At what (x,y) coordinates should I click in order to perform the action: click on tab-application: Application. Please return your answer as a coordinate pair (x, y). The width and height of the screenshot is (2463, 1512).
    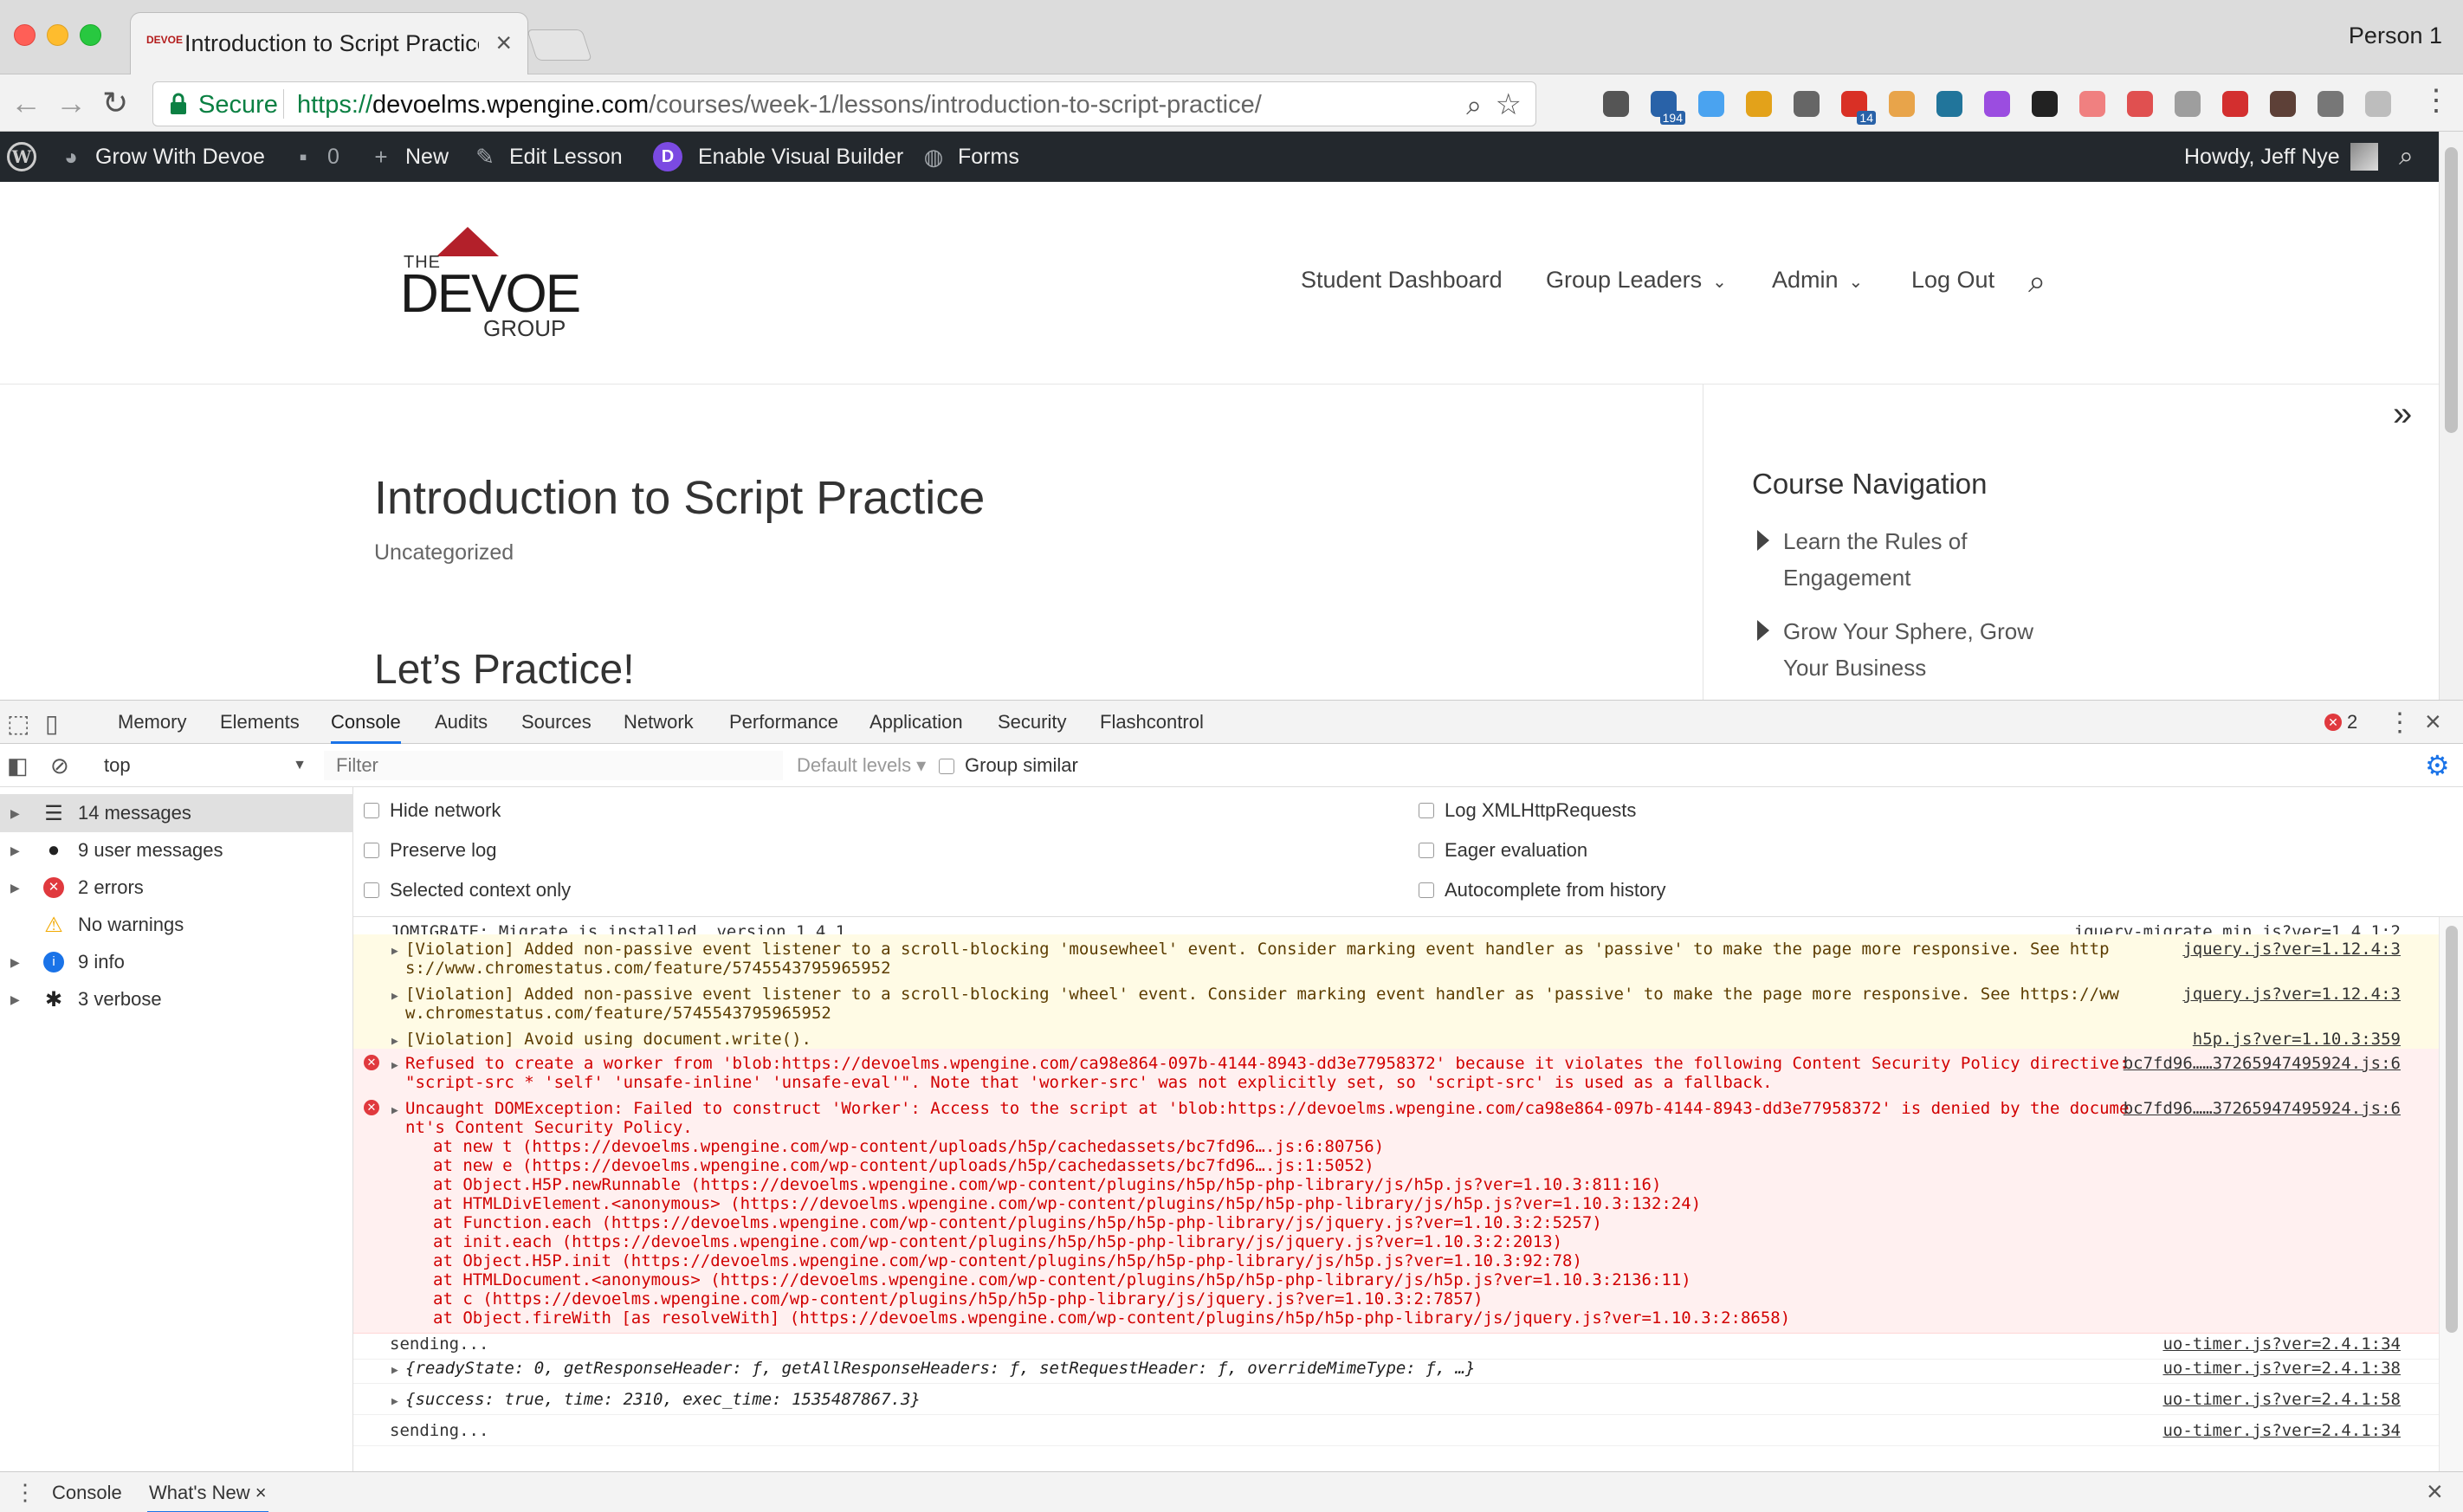
    Looking at the image, I should click on (916, 722).